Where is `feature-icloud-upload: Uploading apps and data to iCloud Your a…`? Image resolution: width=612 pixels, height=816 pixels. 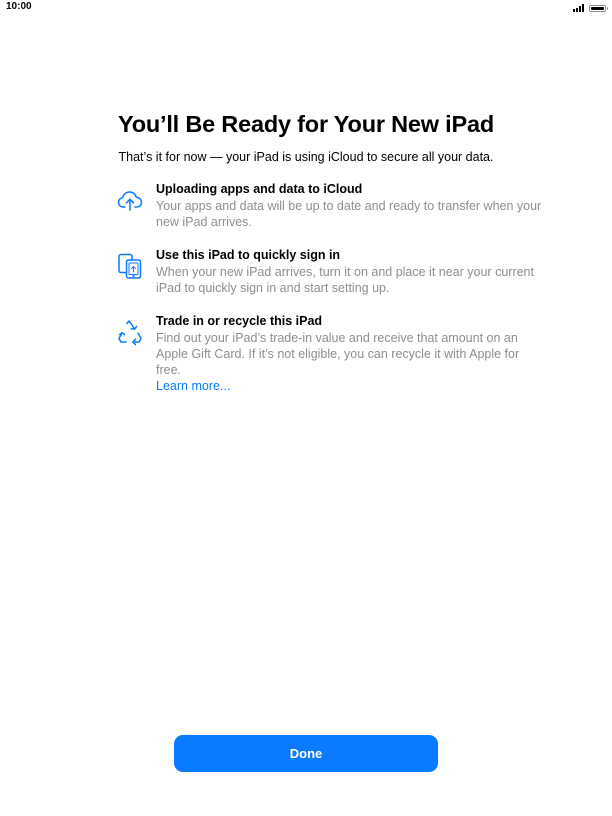 feature-icloud-upload: Uploading apps and data to iCloud Your a… is located at coordinates (331, 206).